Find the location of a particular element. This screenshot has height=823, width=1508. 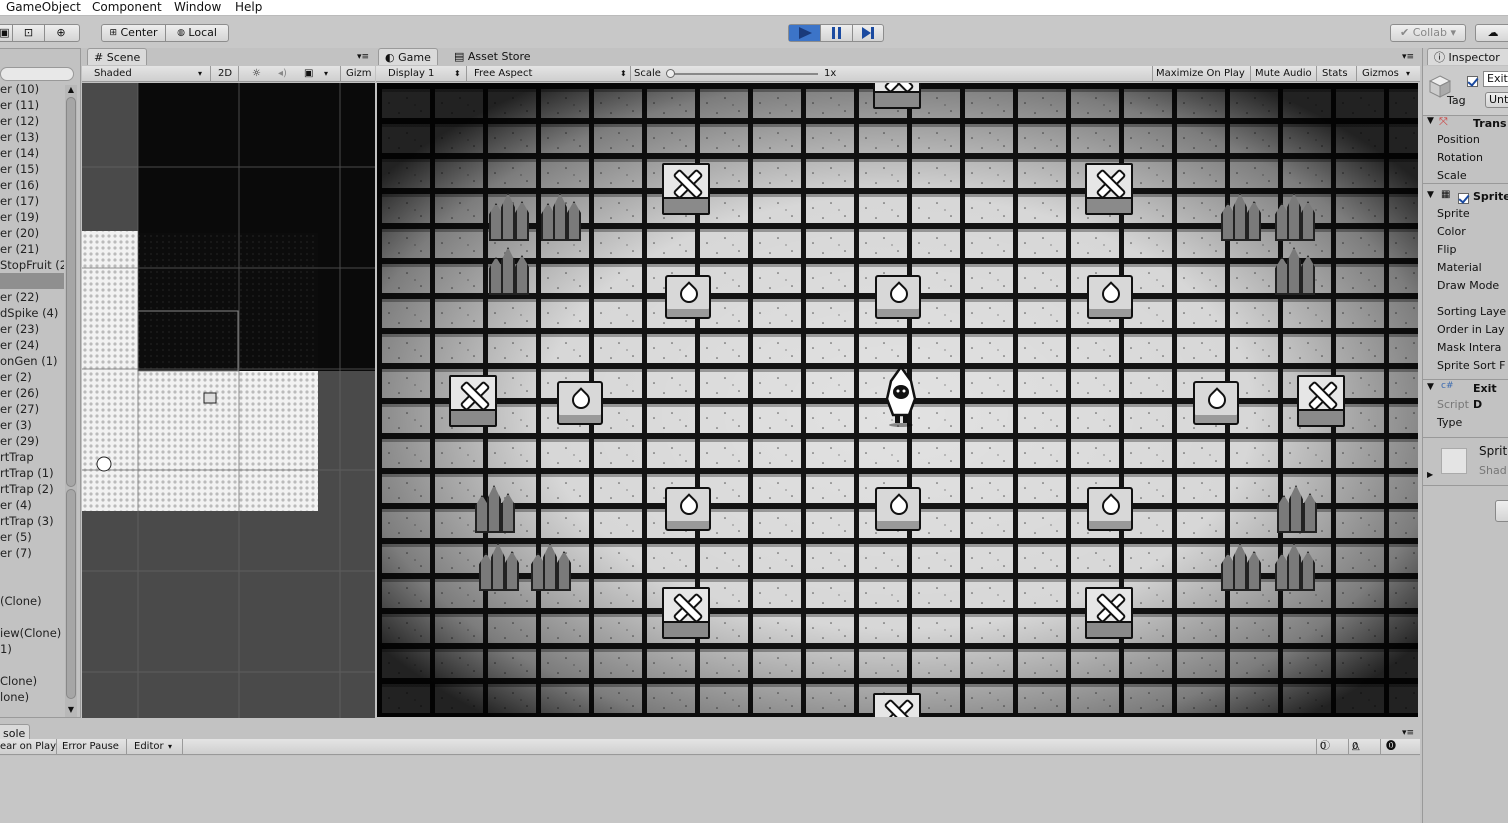

tab-inspector: ⓘ Inspector is located at coordinates (1467, 56).